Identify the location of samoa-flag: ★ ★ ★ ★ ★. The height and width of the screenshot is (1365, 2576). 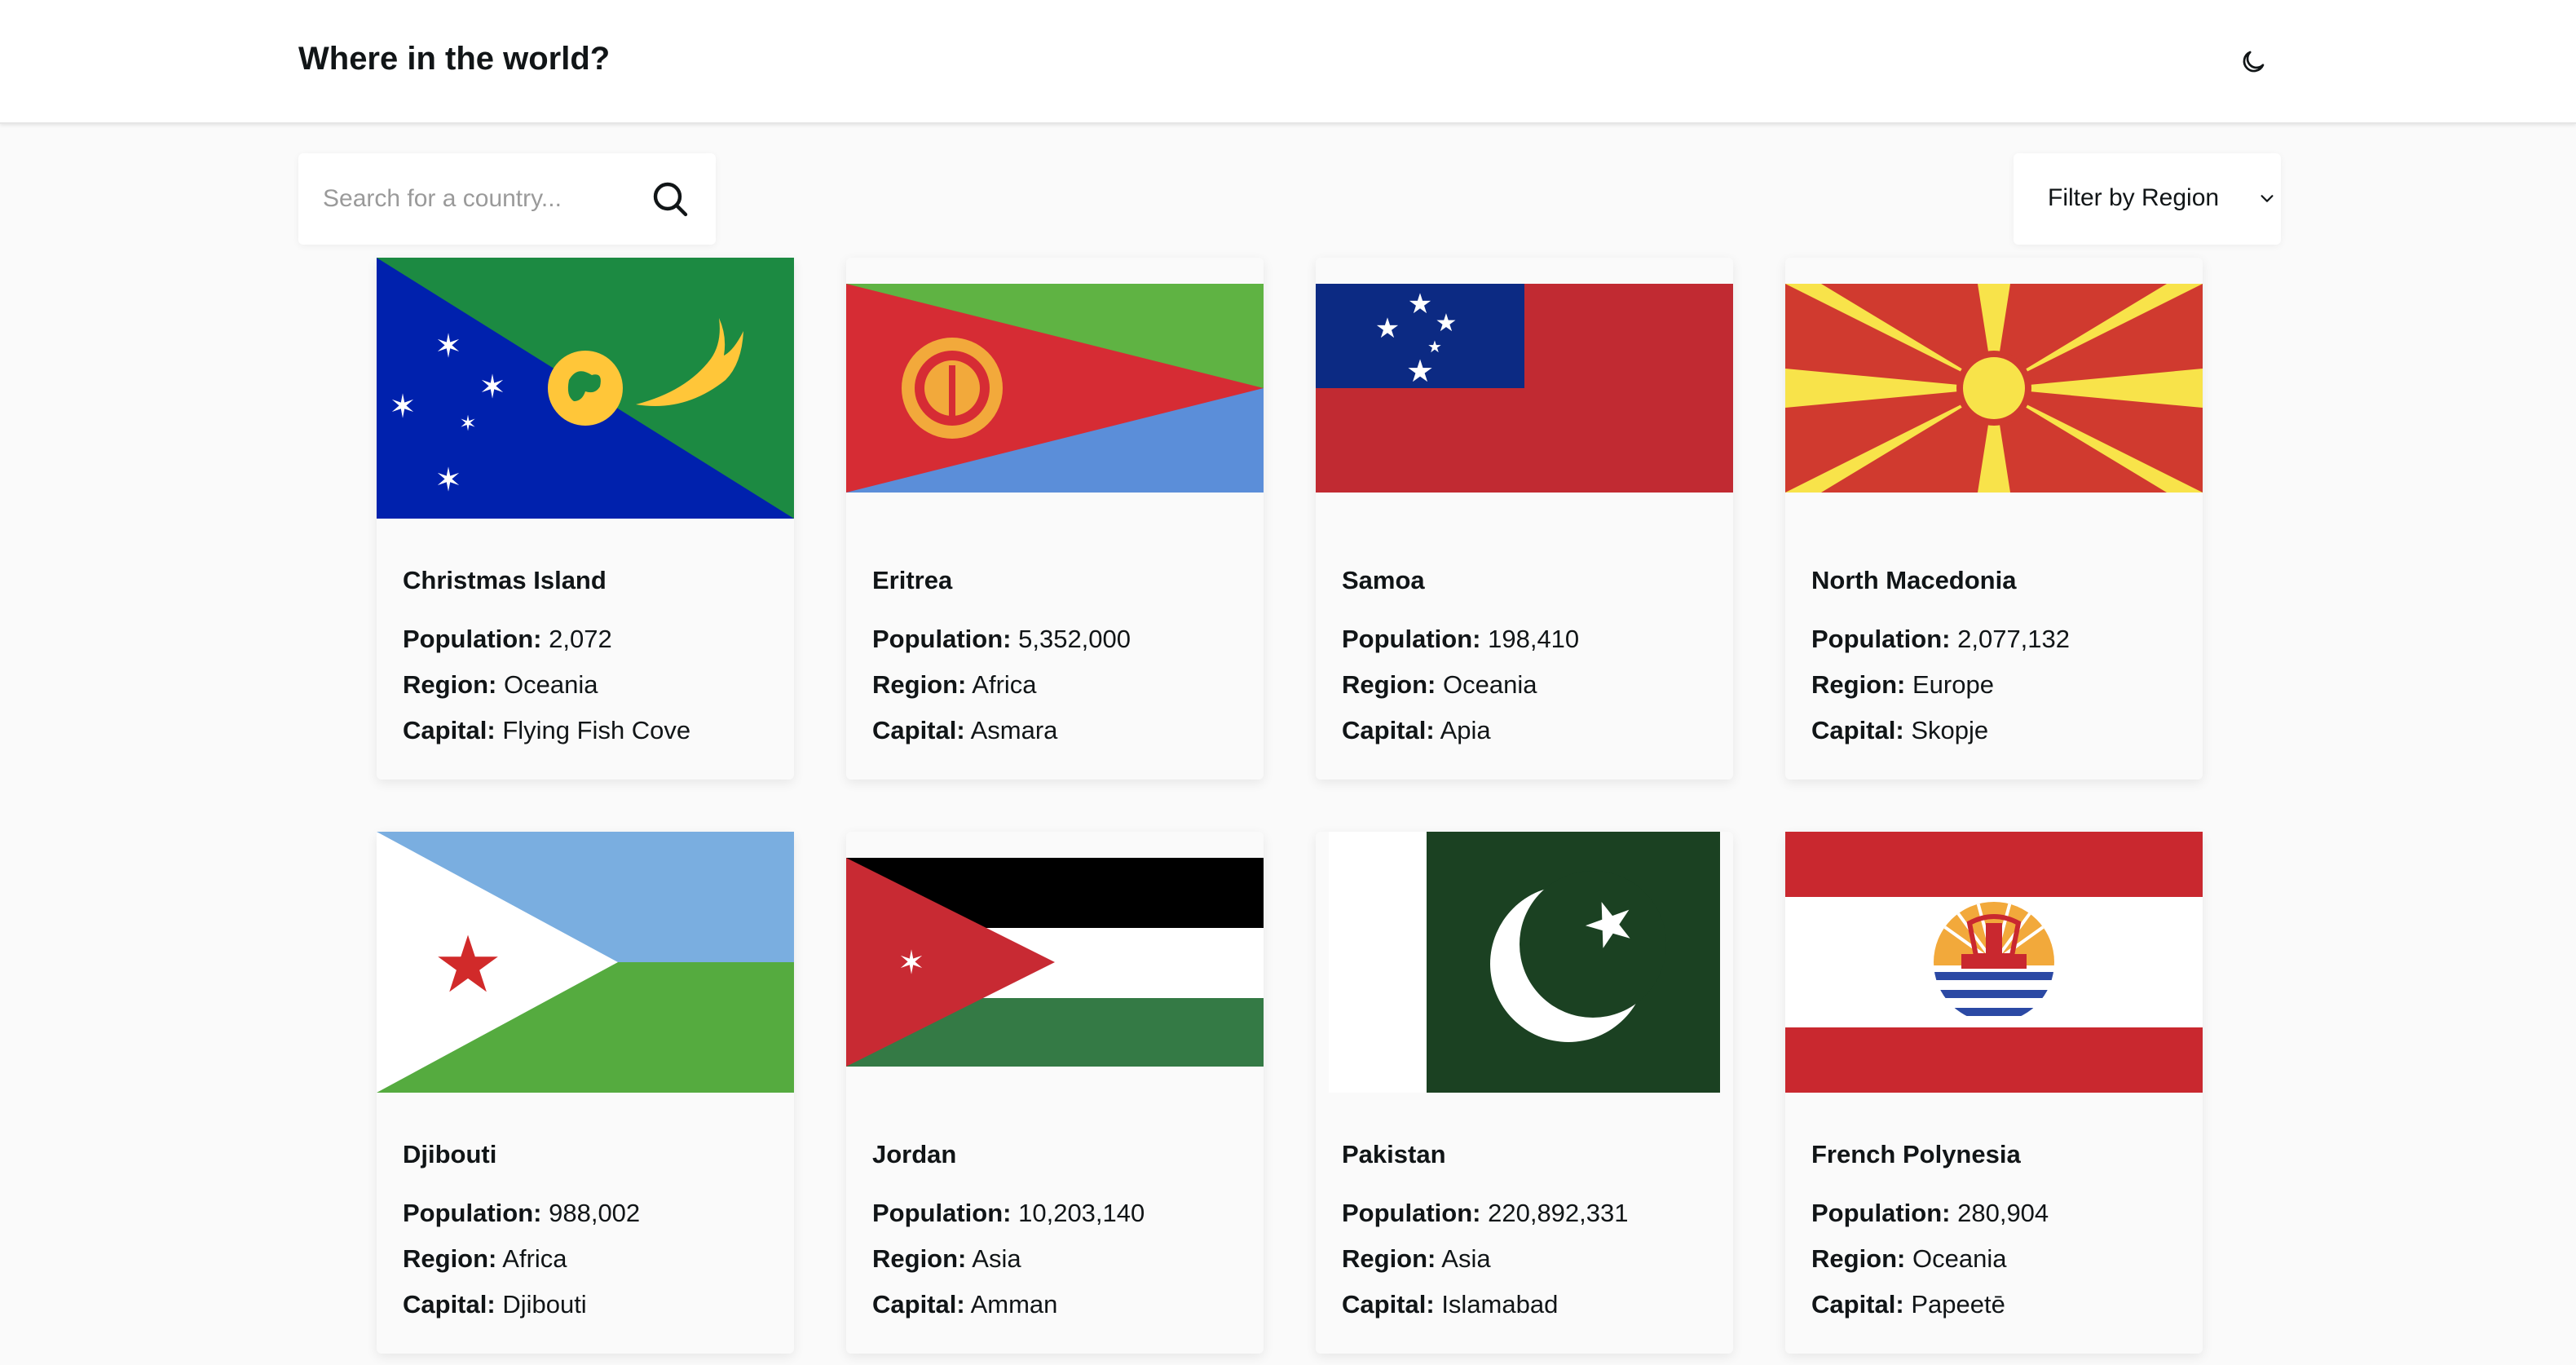
(1524, 388).